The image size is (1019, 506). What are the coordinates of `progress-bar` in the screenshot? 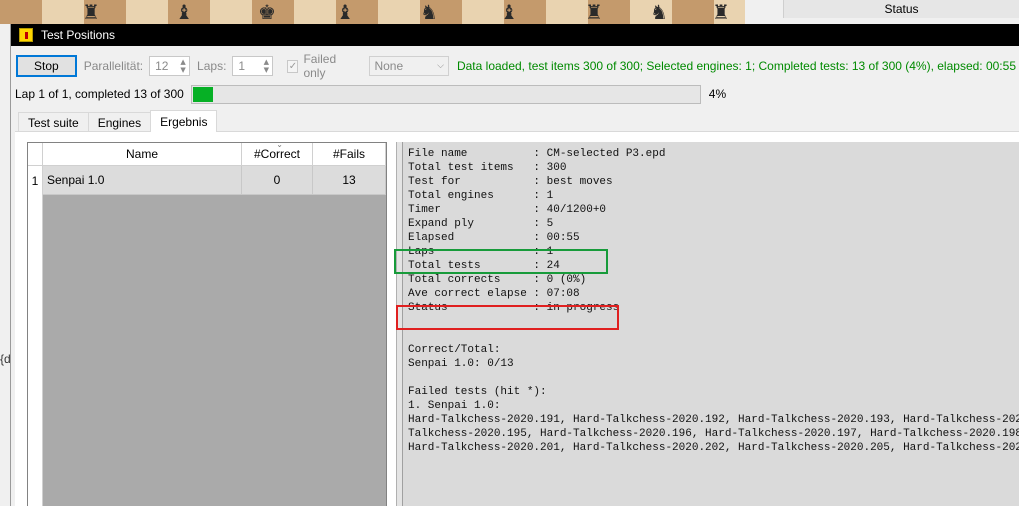 It's located at (445, 94).